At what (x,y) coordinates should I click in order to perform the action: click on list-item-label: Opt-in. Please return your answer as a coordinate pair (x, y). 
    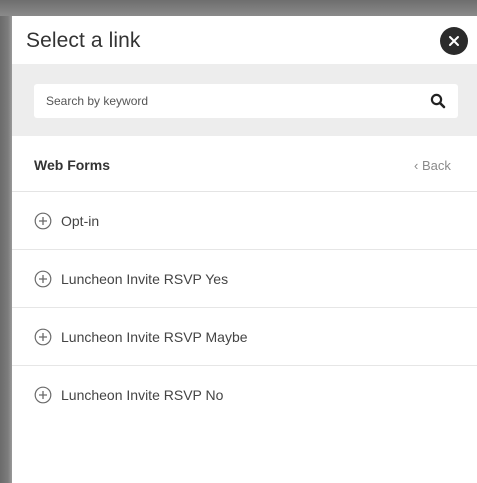
    Looking at the image, I should click on (80, 221).